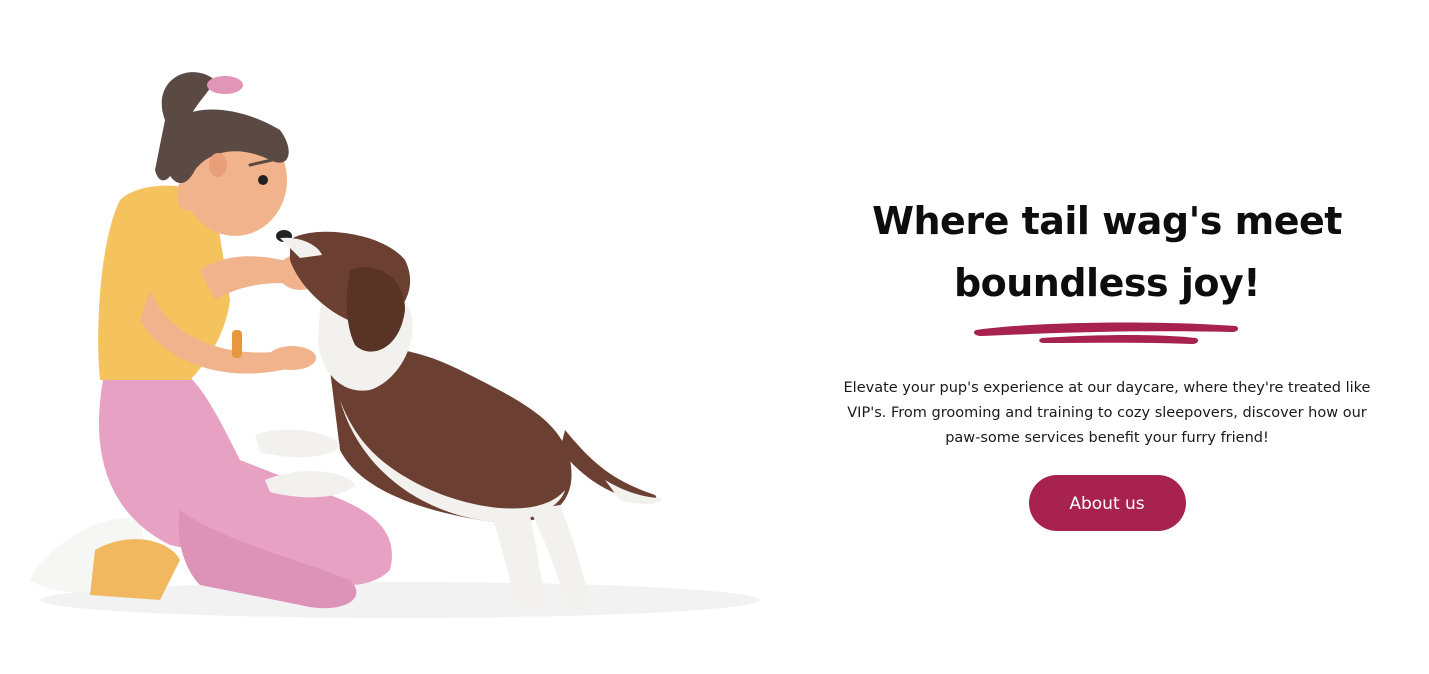  What do you see at coordinates (1107, 221) in the screenshot?
I see `headline-line-1: Where tail wag's meet` at bounding box center [1107, 221].